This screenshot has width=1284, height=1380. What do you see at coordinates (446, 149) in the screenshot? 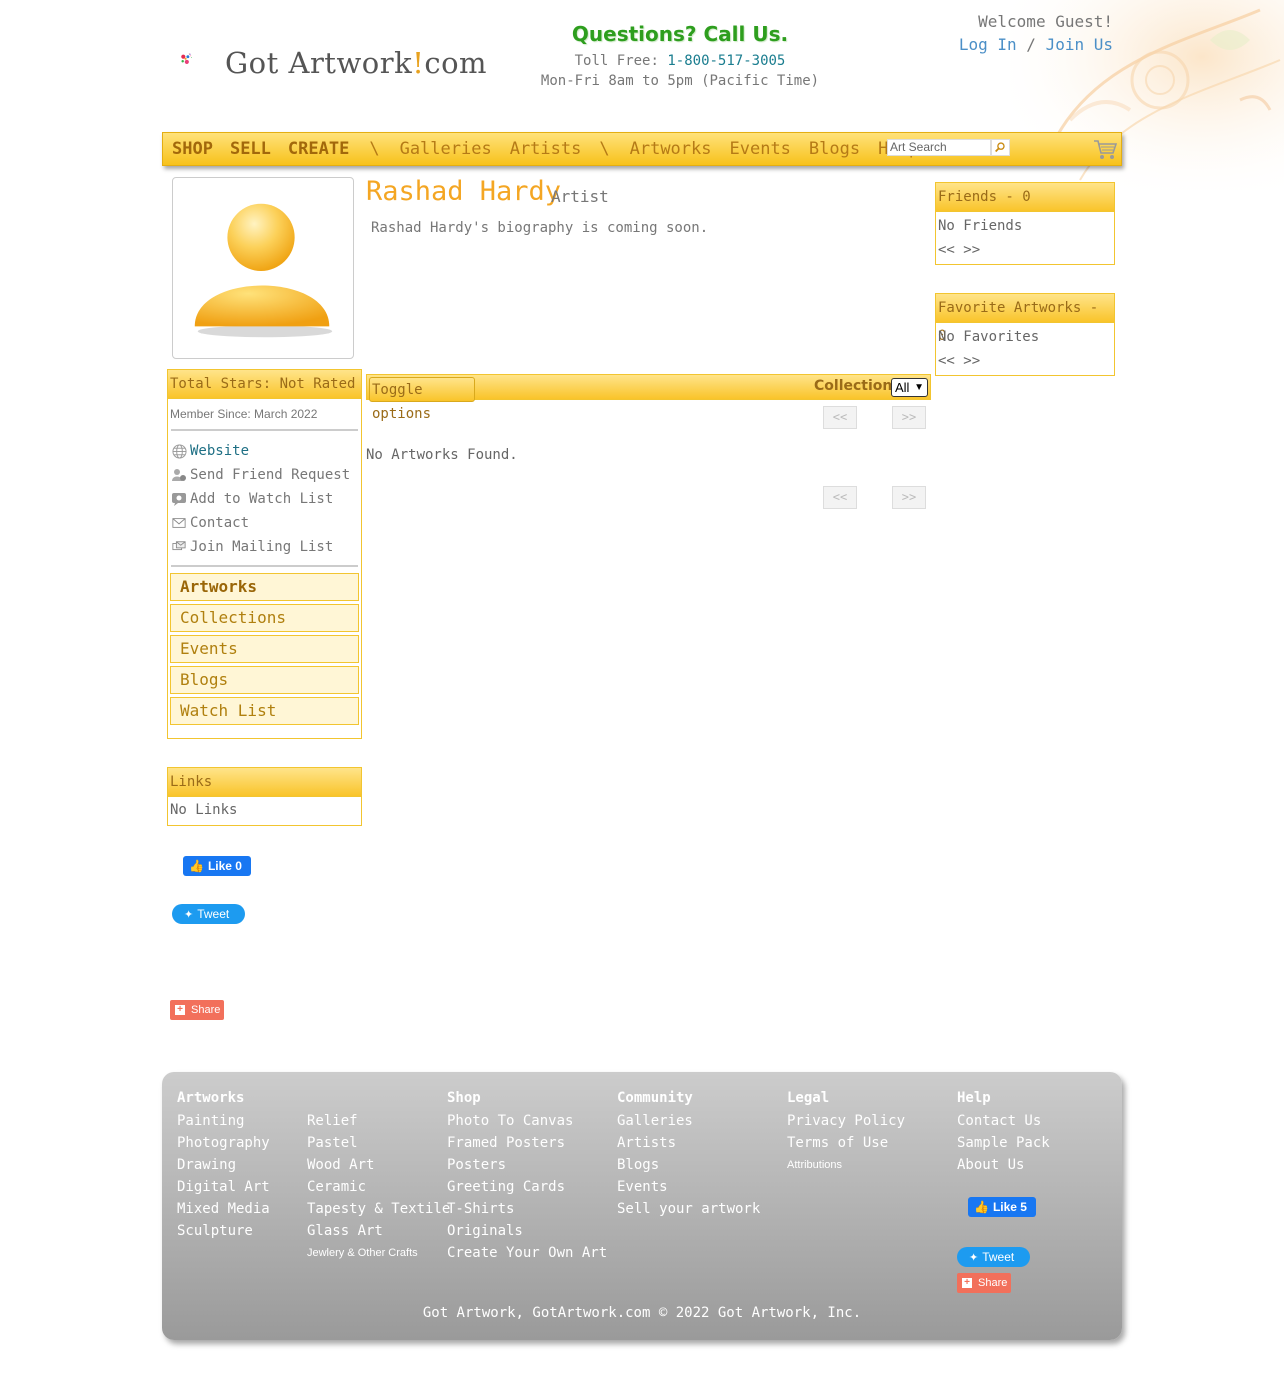
I see `nav-galleries: Galleries` at bounding box center [446, 149].